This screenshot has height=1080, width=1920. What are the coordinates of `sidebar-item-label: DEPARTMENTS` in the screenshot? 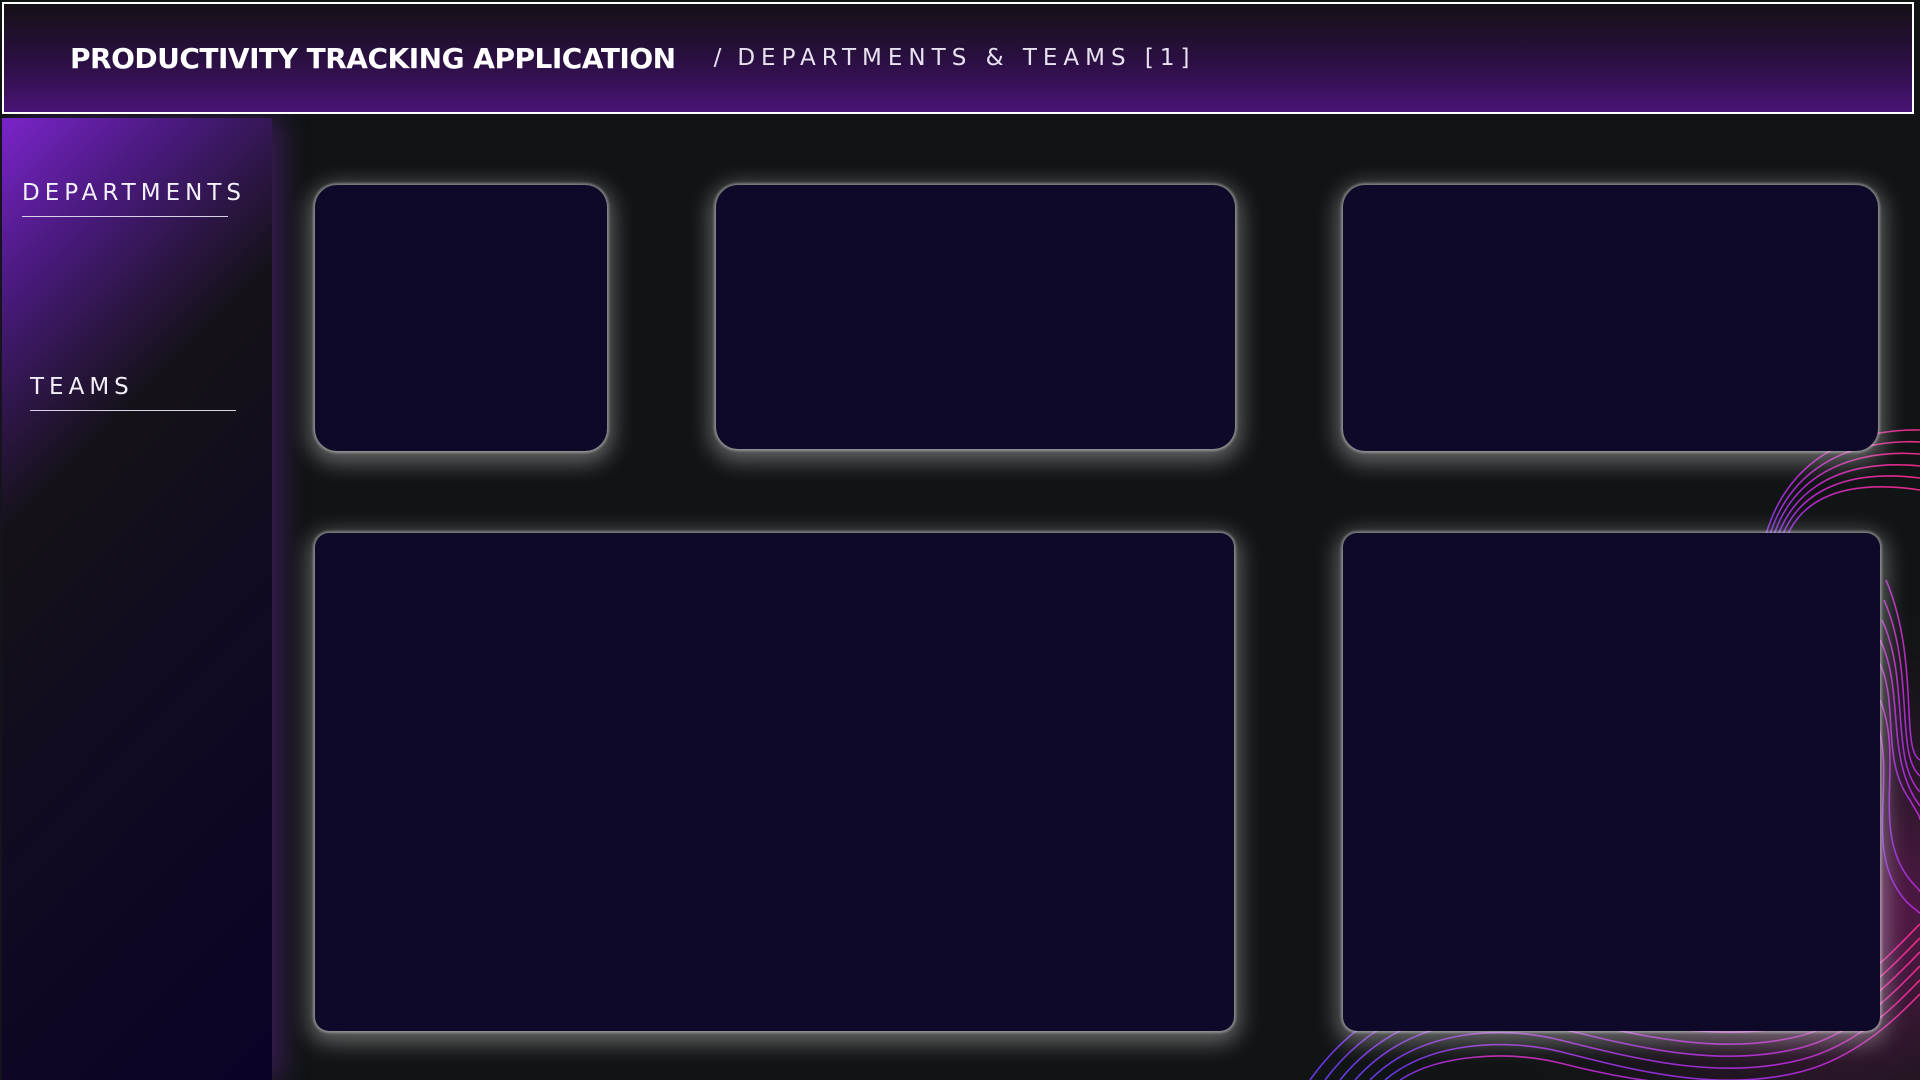 It's located at (134, 193).